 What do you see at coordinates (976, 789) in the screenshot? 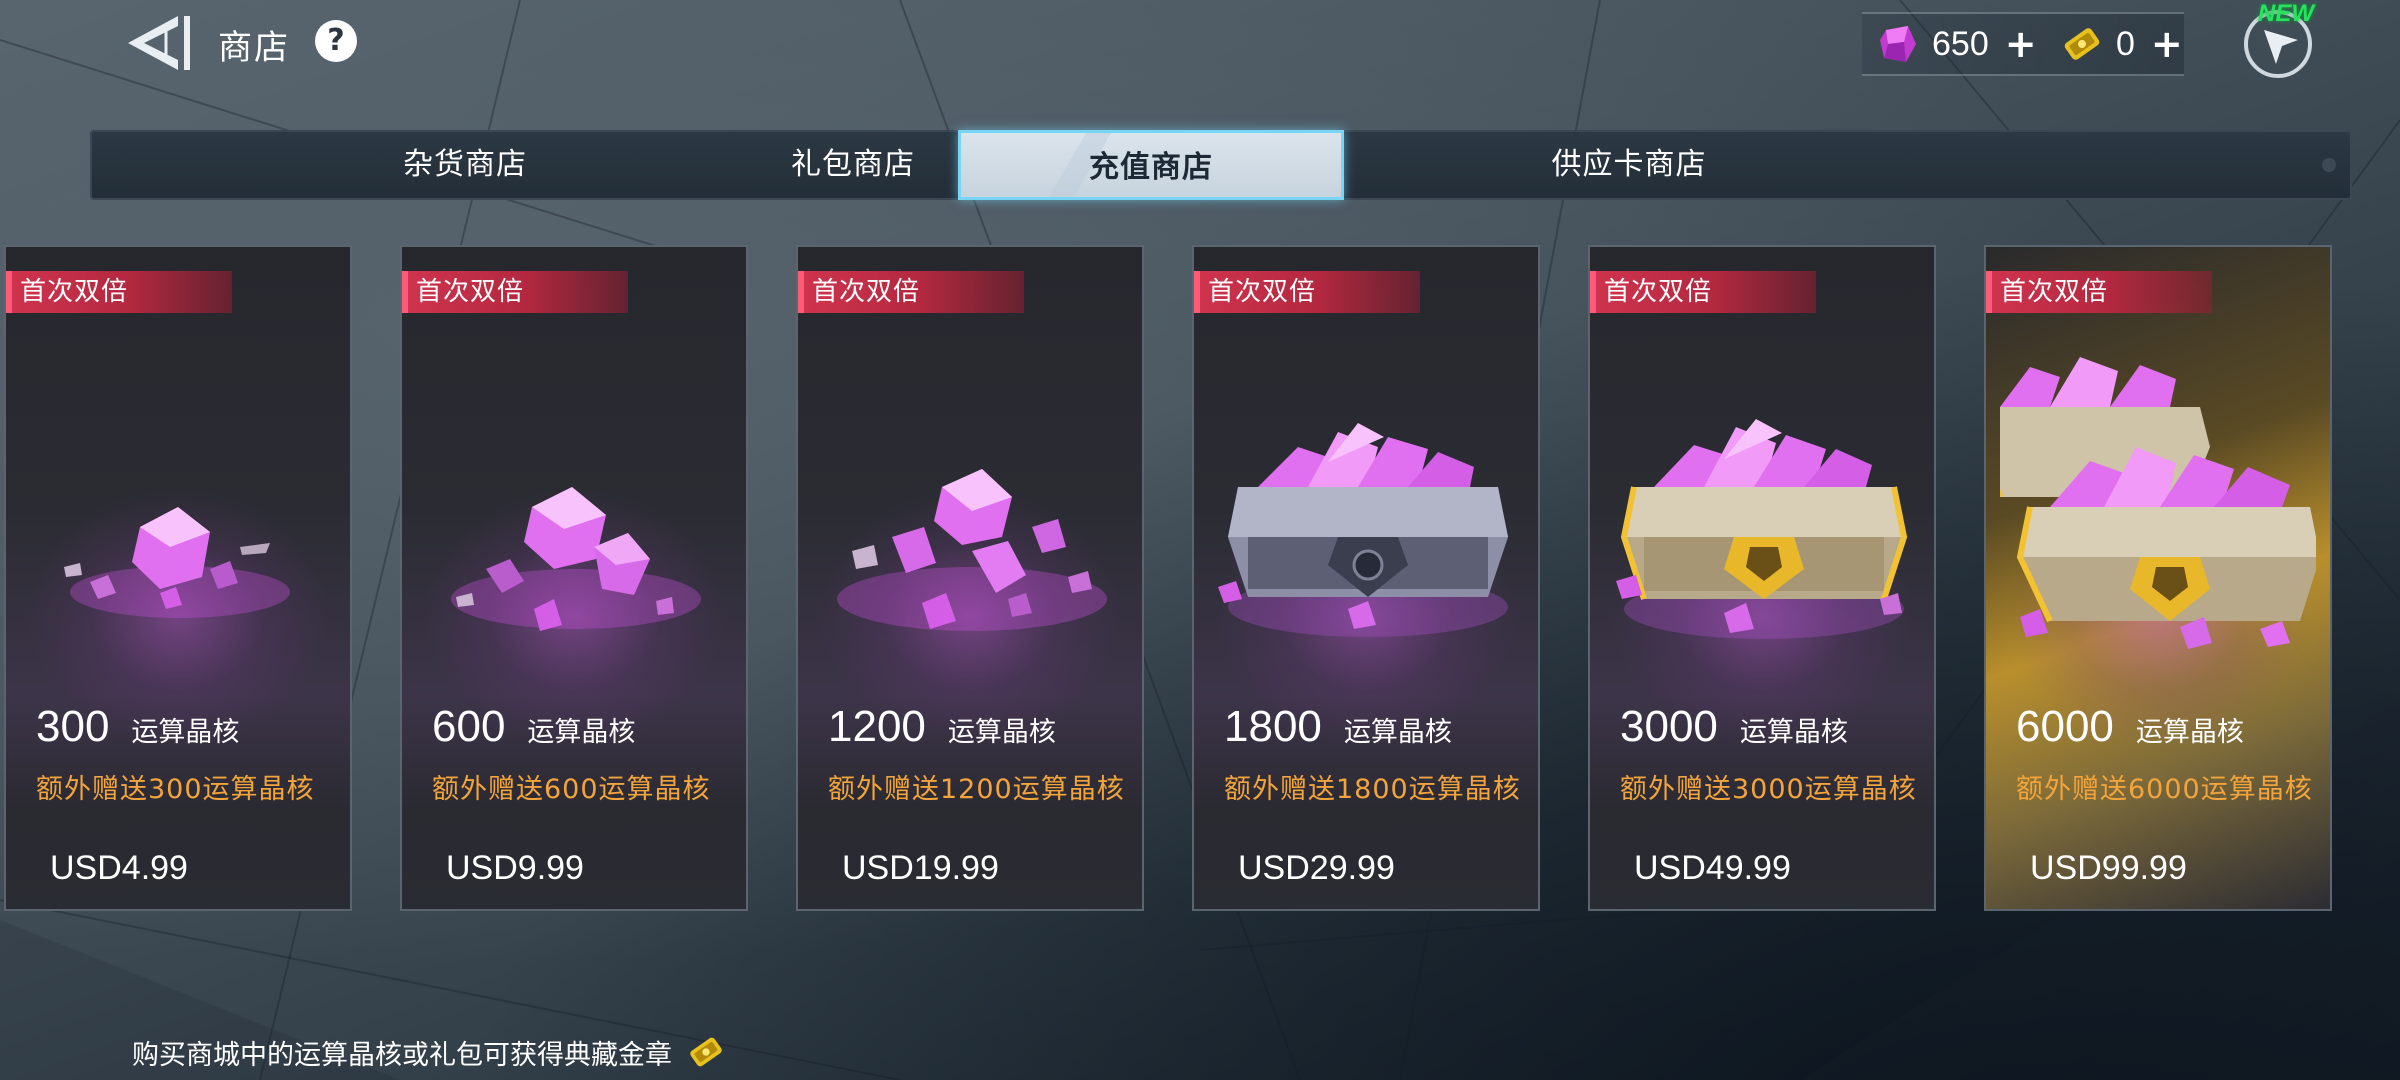
I see `bonus-text: 额外赠送1200运算晶核` at bounding box center [976, 789].